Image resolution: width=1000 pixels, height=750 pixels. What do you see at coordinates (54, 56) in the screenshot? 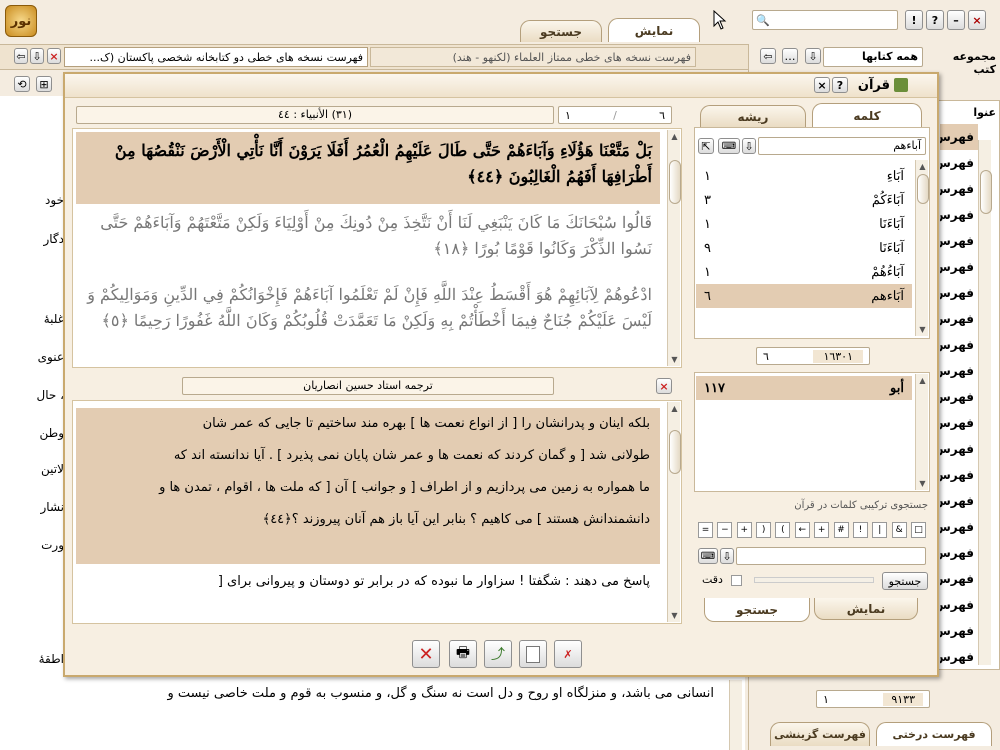
I see `close-doc-tab-button: ×` at bounding box center [54, 56].